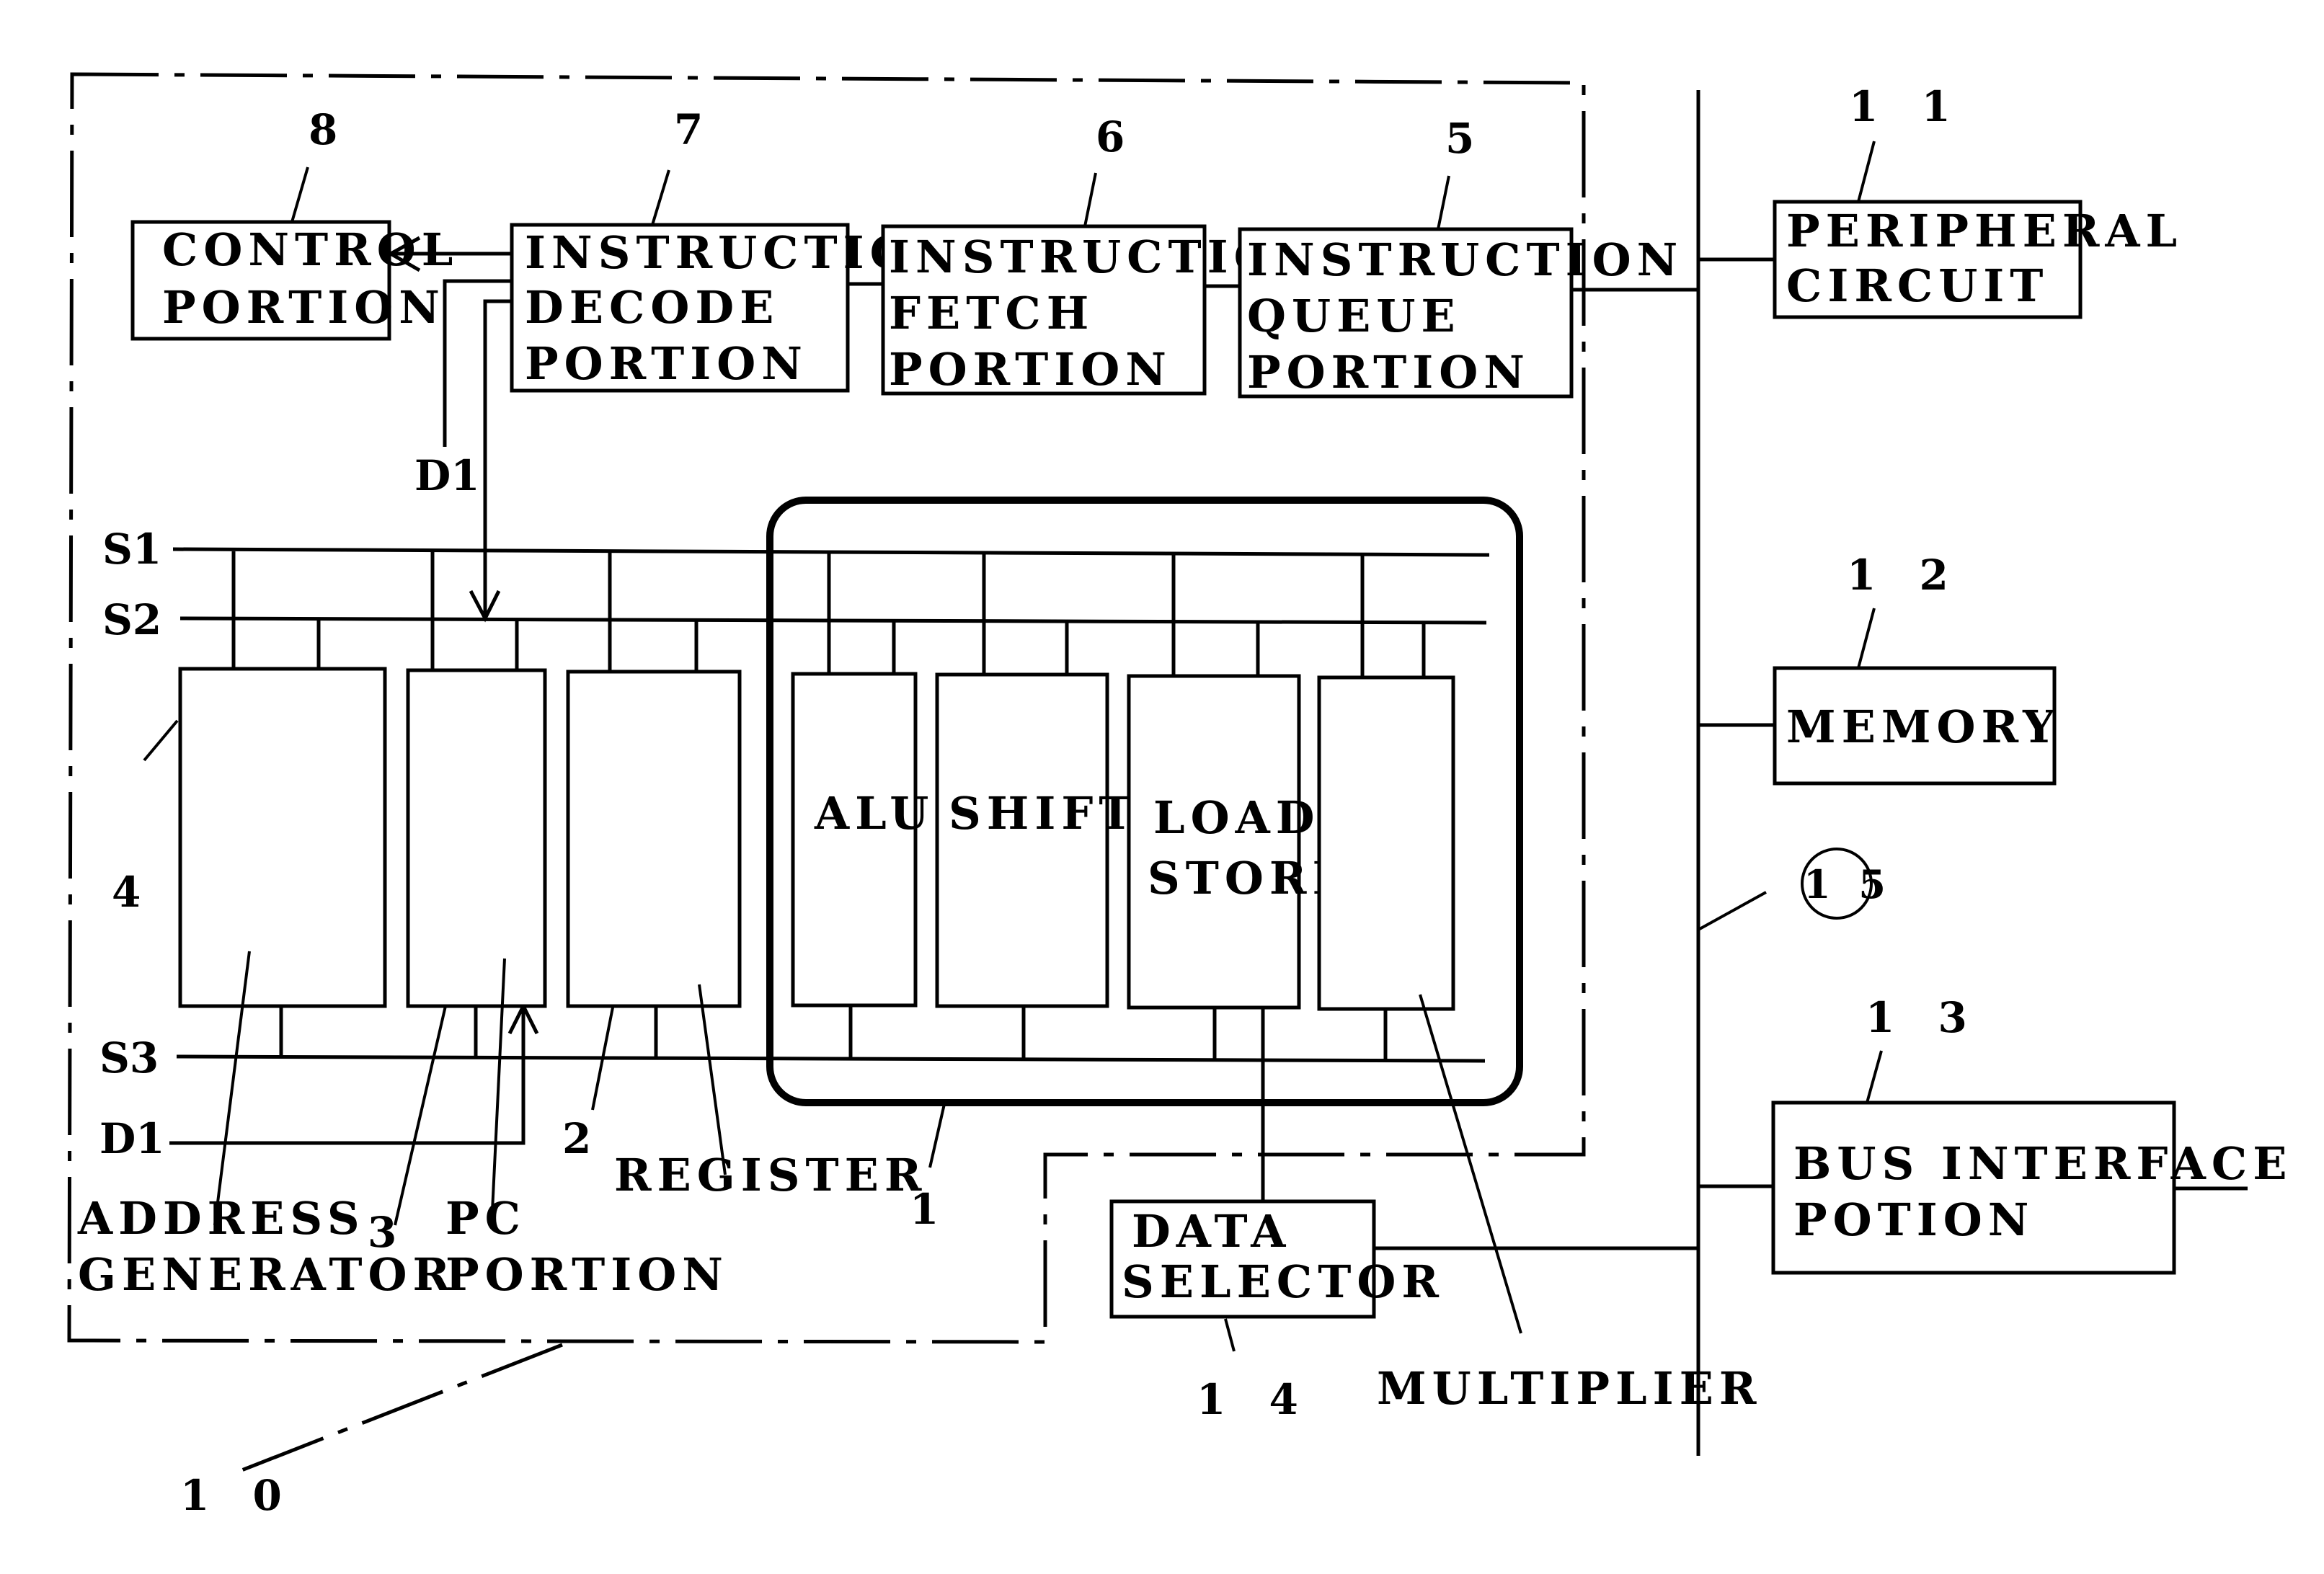 Image resolution: width=2324 pixels, height=1574 pixels. I want to click on s2-bus, so click(833, 620).